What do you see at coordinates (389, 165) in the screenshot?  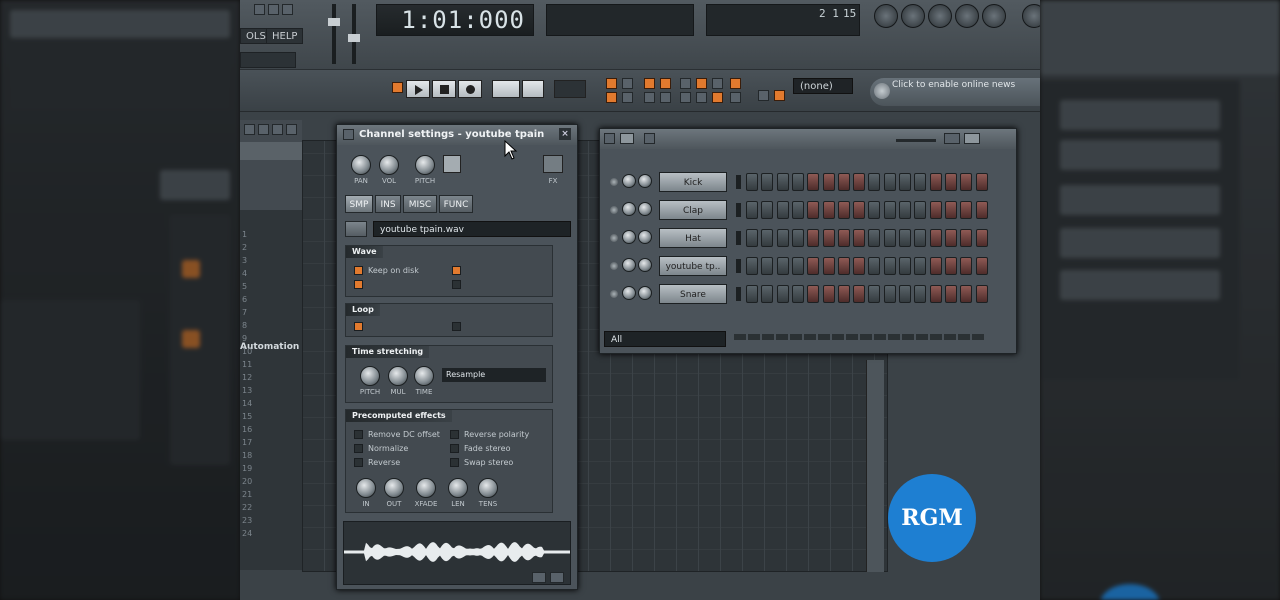 I see `volume-knob` at bounding box center [389, 165].